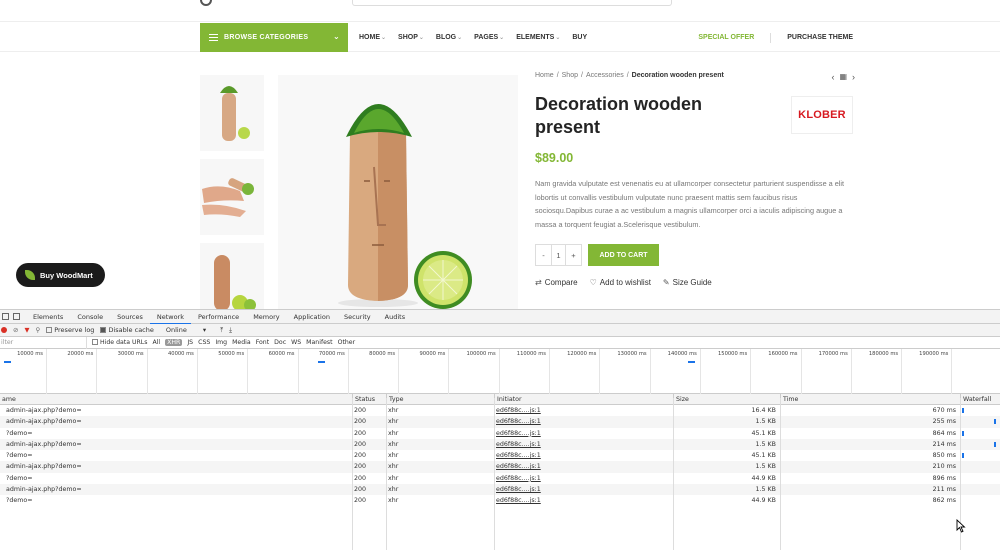  I want to click on column-header-ame: ame, so click(176, 399).